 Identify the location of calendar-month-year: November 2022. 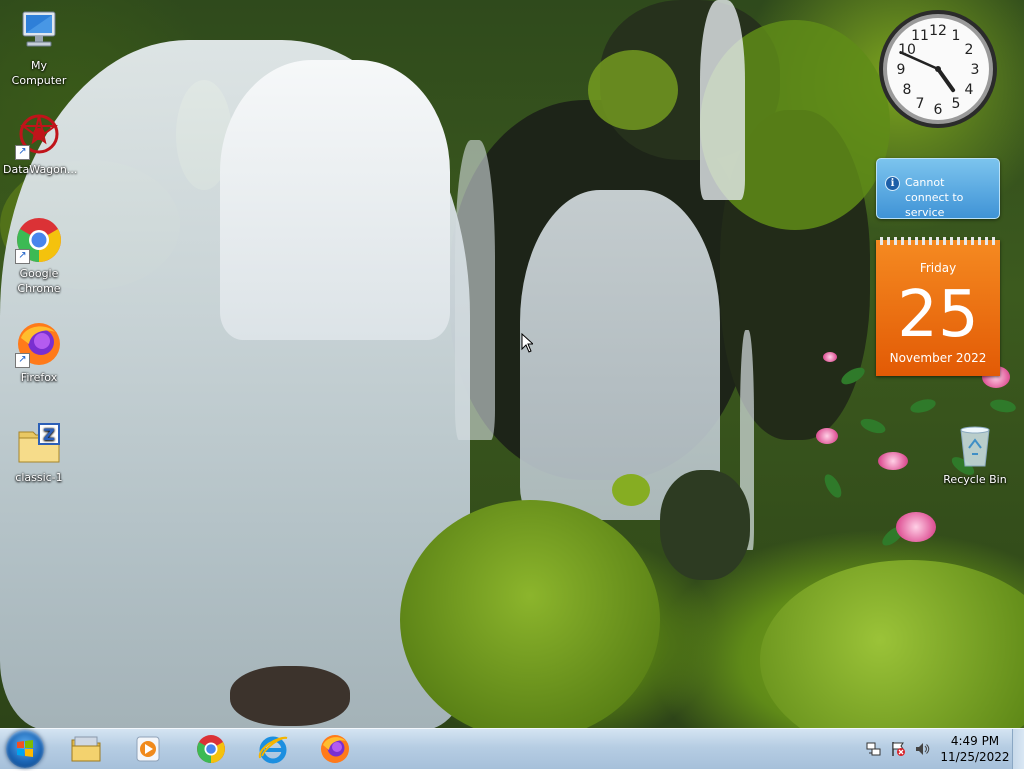
(938, 358).